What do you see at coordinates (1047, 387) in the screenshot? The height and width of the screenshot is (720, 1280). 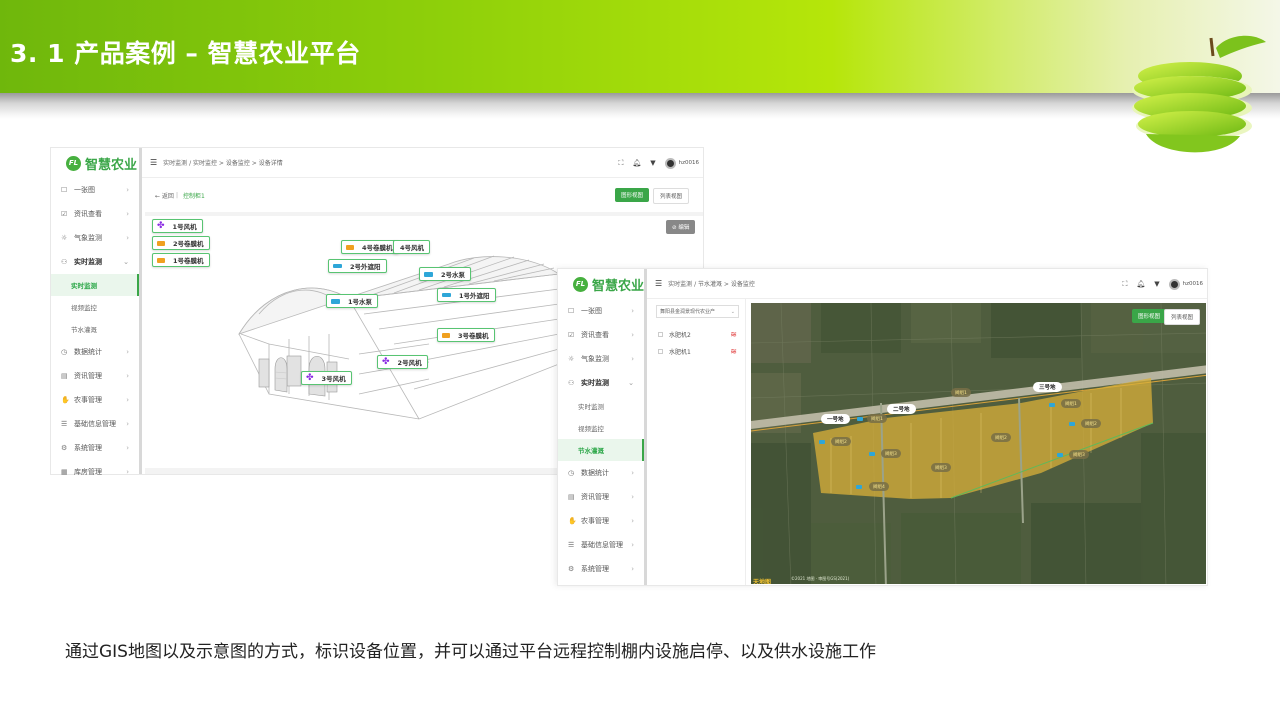 I see `field-label-3: 三号地` at bounding box center [1047, 387].